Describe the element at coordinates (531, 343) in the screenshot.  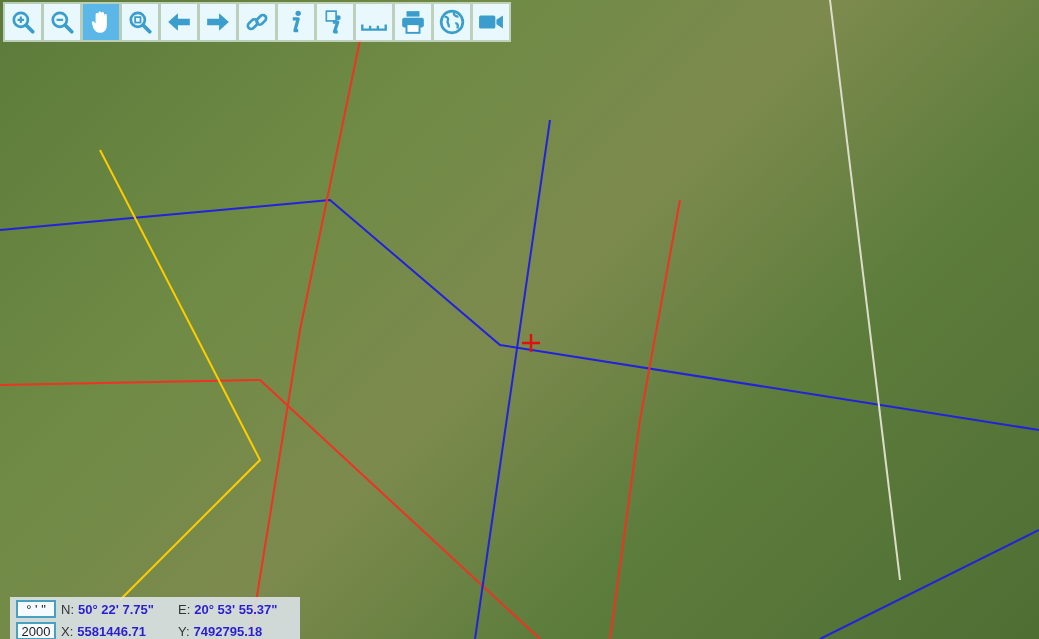
I see `crosshair-marker-icon` at that location.